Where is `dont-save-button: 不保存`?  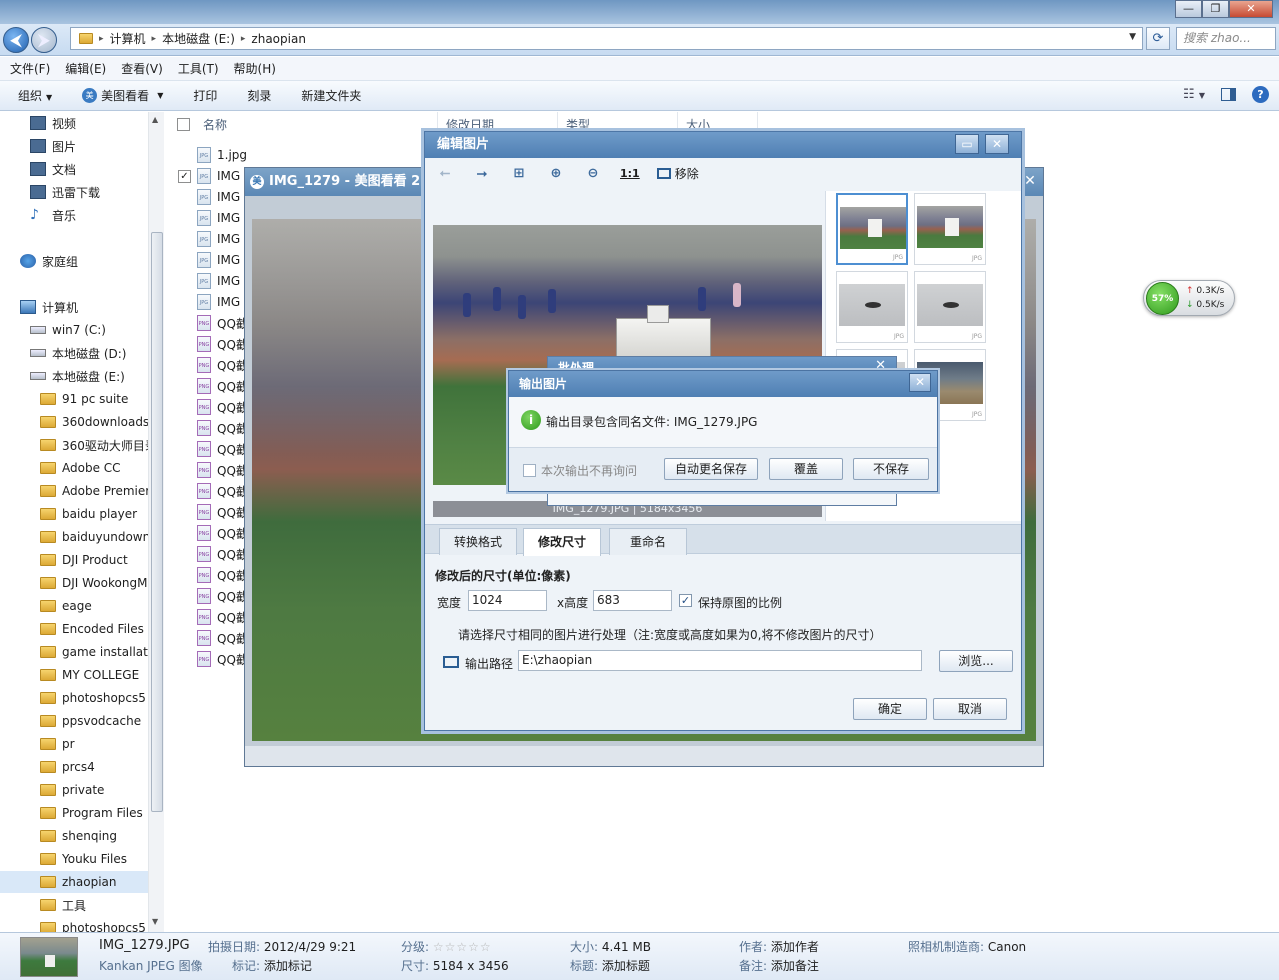 dont-save-button: 不保存 is located at coordinates (891, 469).